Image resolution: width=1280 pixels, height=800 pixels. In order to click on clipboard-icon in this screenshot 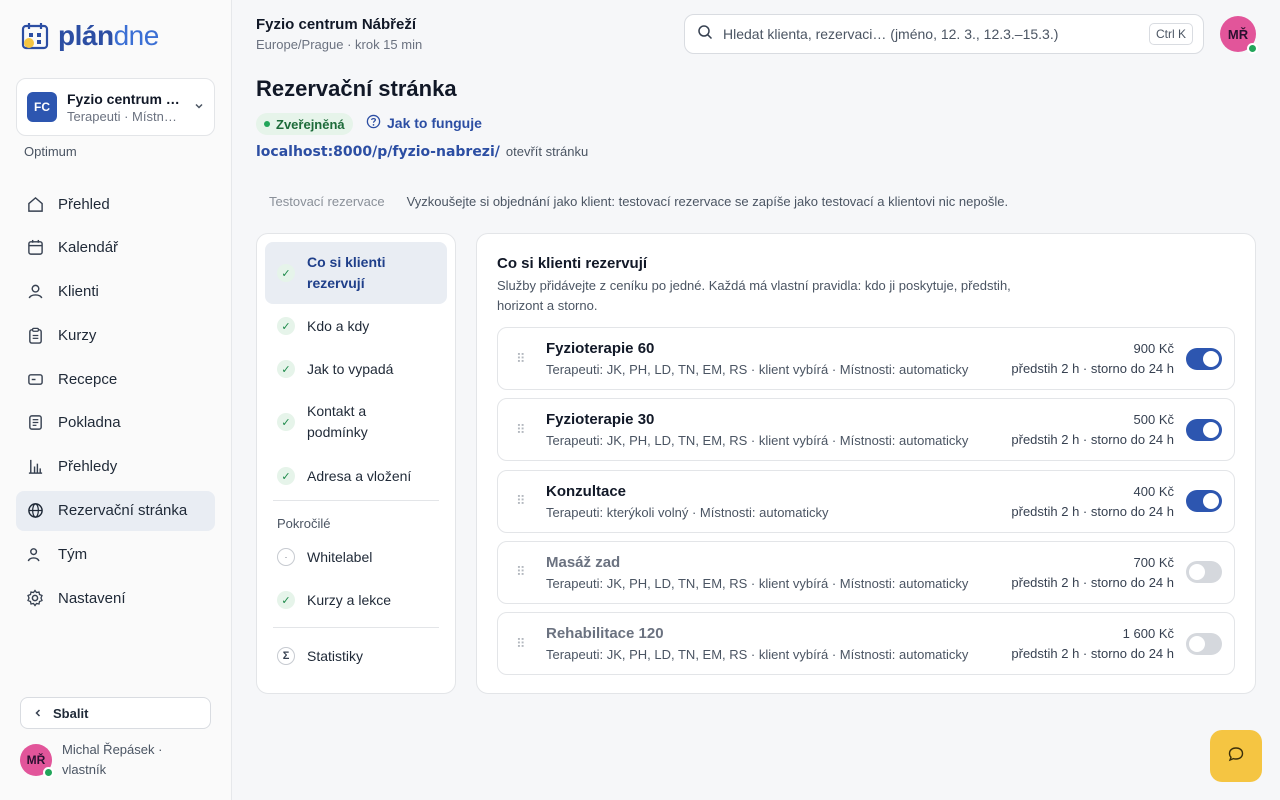, I will do `click(35, 335)`.